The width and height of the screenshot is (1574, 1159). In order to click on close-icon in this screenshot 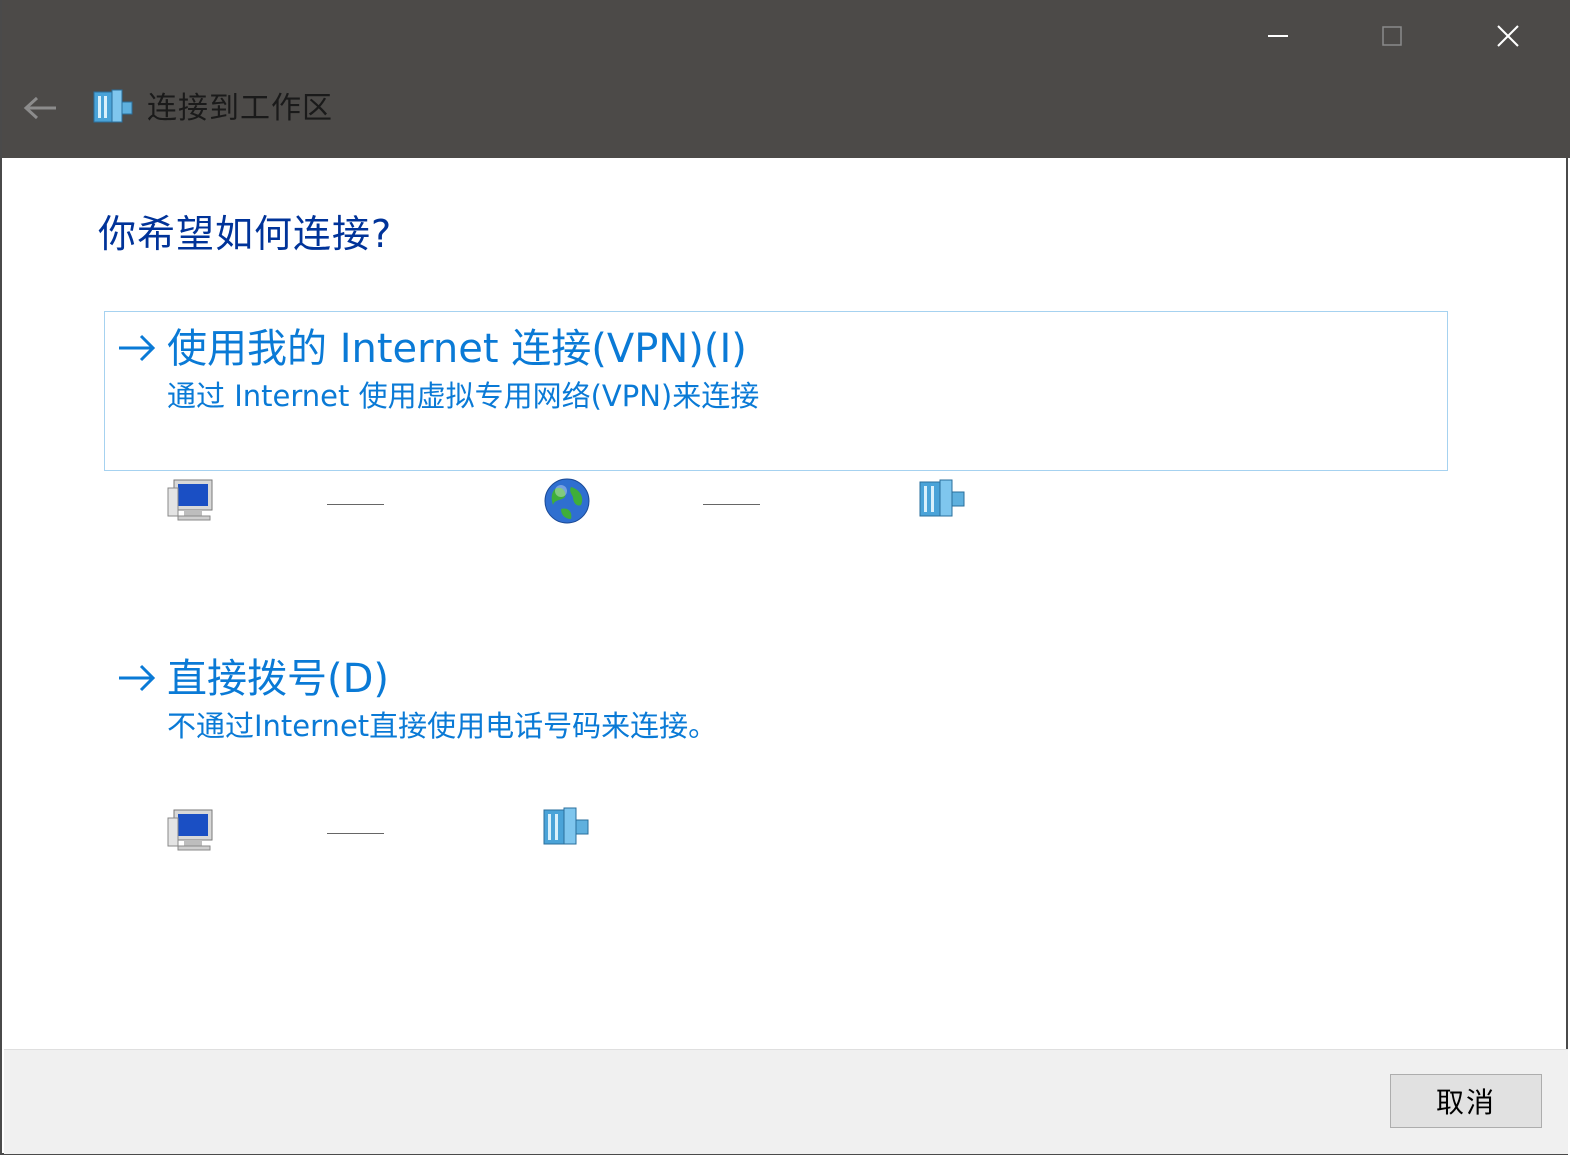, I will do `click(1508, 36)`.